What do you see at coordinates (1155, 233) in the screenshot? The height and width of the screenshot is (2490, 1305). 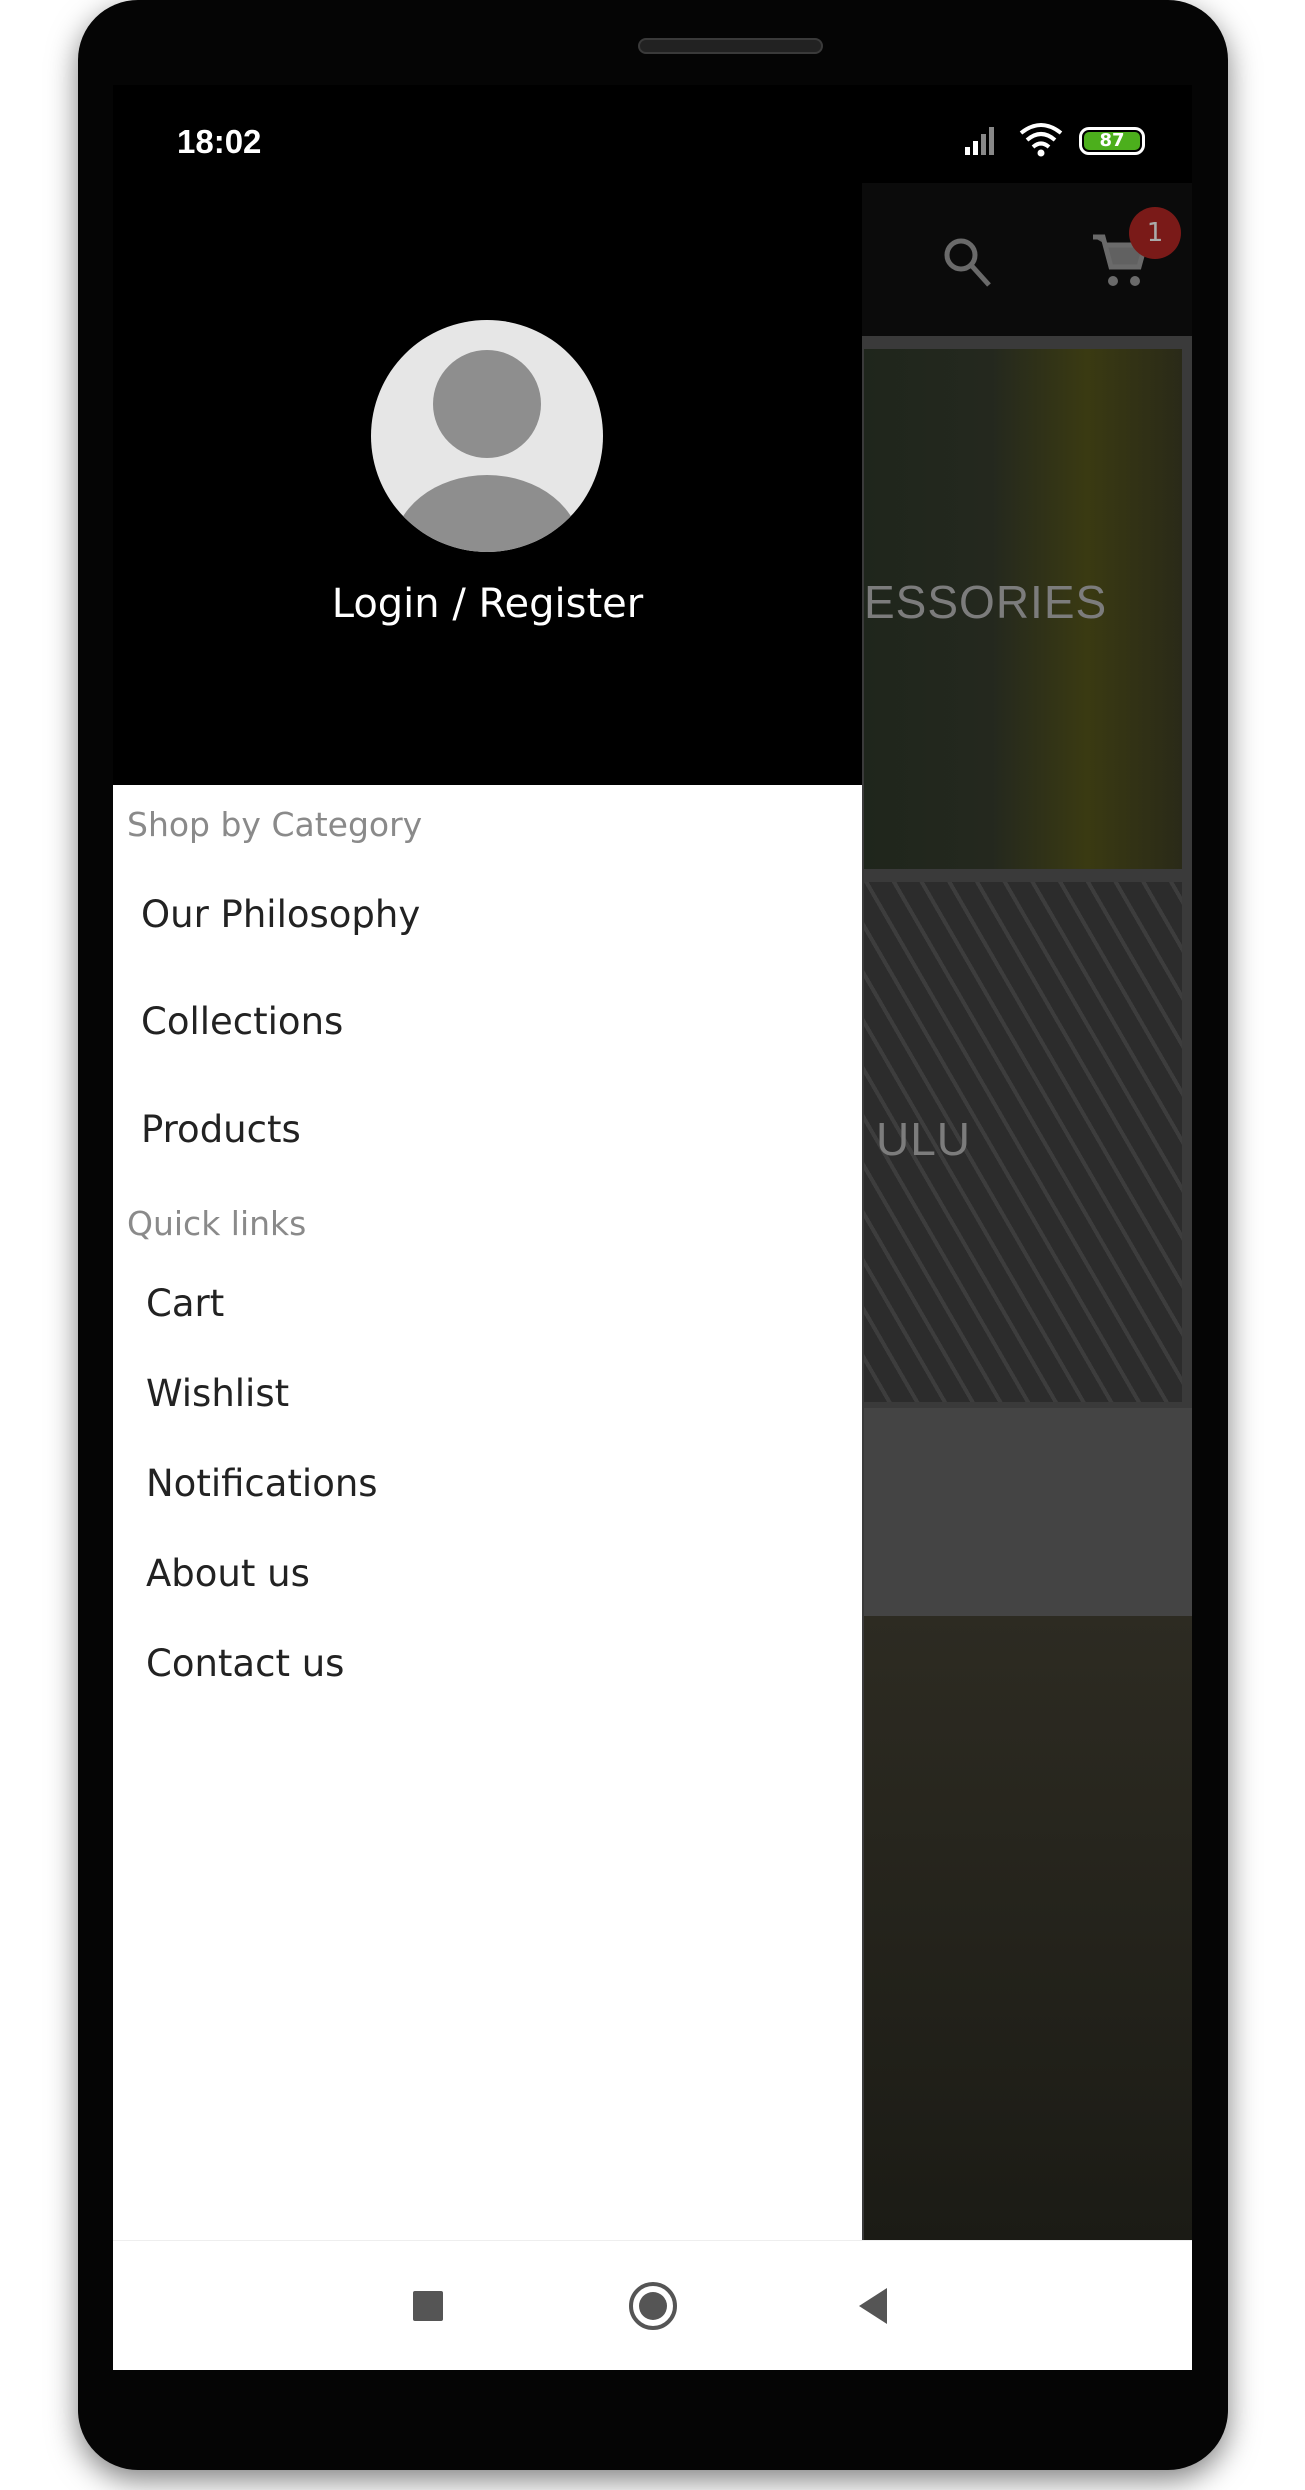 I see `cart-badge: 1` at bounding box center [1155, 233].